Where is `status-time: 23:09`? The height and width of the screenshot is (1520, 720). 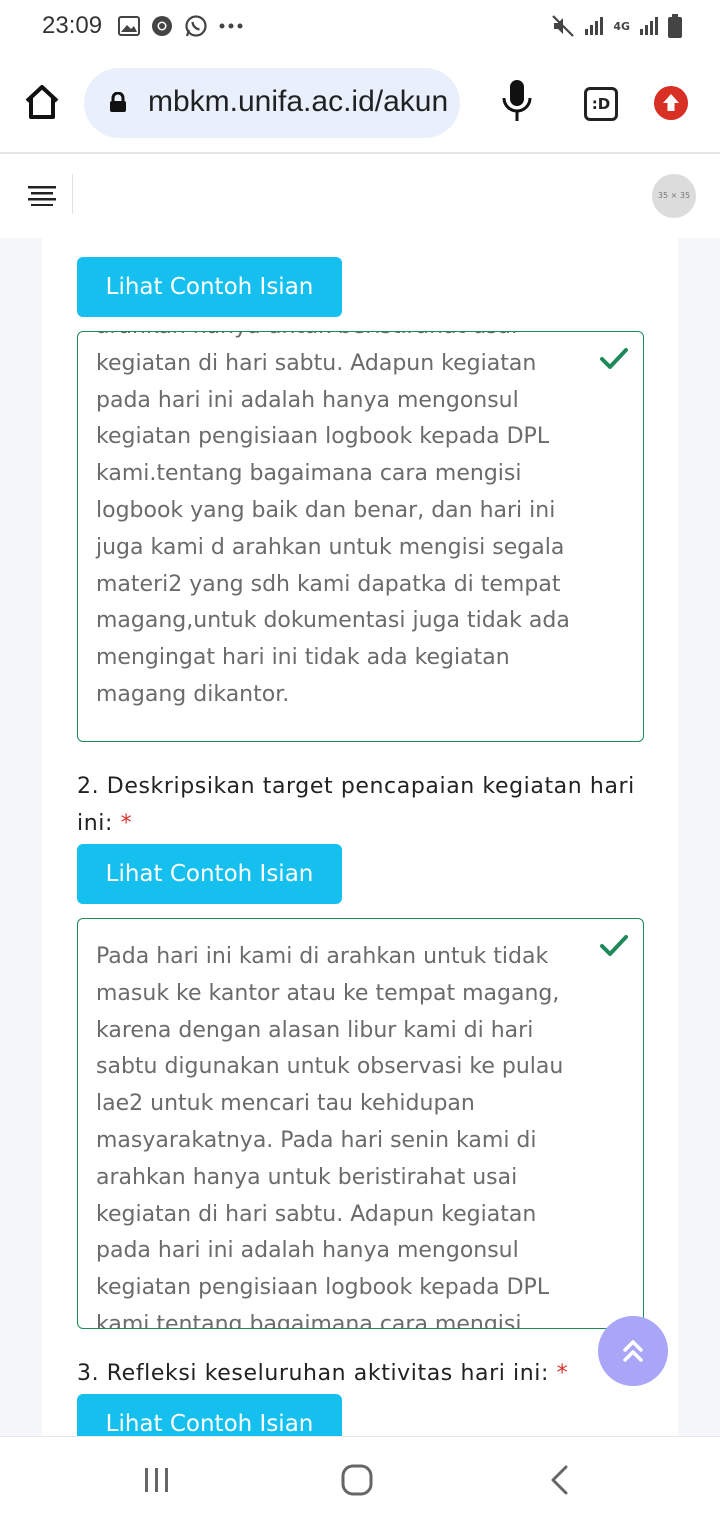 status-time: 23:09 is located at coordinates (72, 25).